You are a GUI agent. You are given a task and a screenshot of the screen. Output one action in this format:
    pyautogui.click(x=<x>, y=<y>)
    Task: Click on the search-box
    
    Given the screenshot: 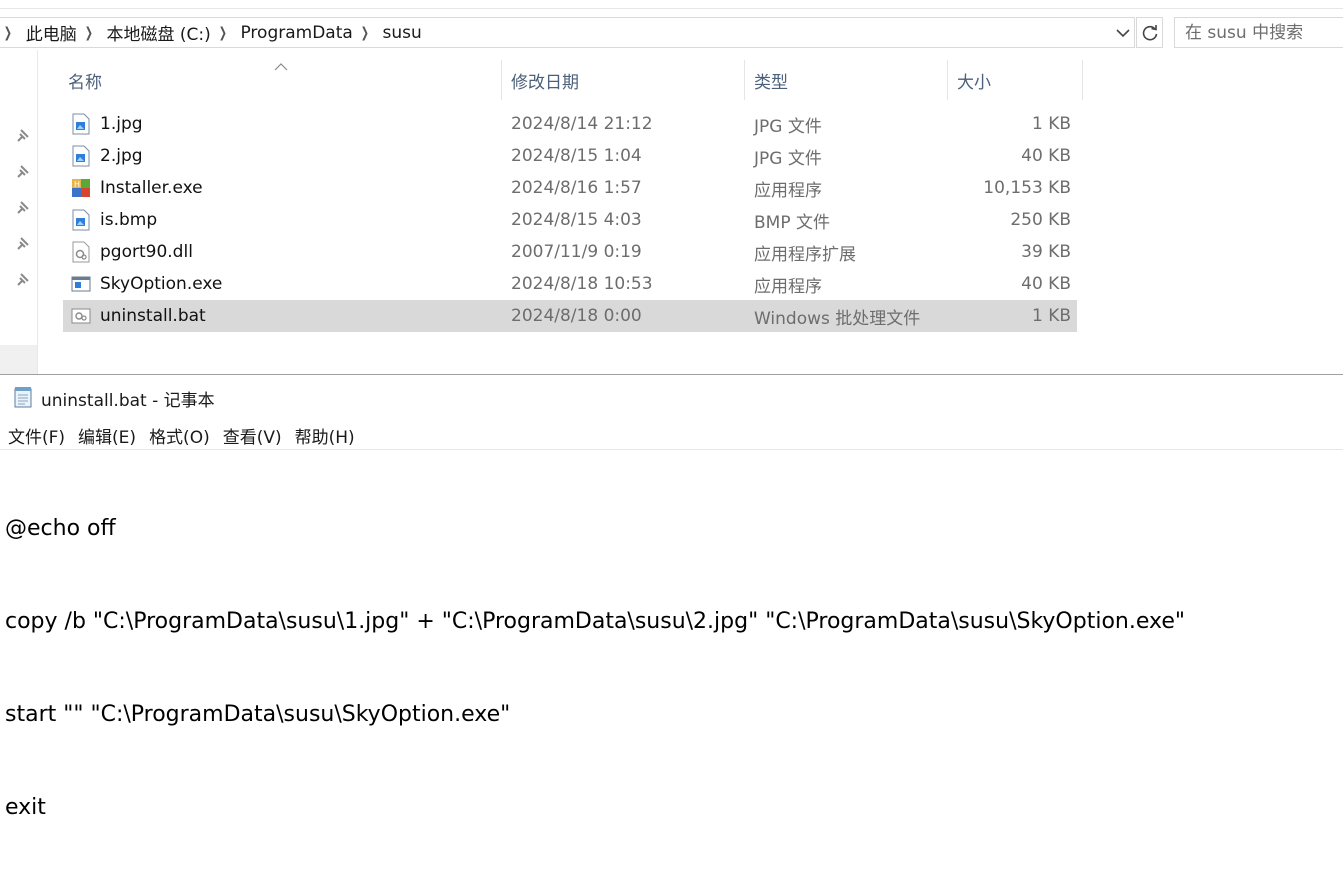 What is the action you would take?
    pyautogui.click(x=1258, y=32)
    